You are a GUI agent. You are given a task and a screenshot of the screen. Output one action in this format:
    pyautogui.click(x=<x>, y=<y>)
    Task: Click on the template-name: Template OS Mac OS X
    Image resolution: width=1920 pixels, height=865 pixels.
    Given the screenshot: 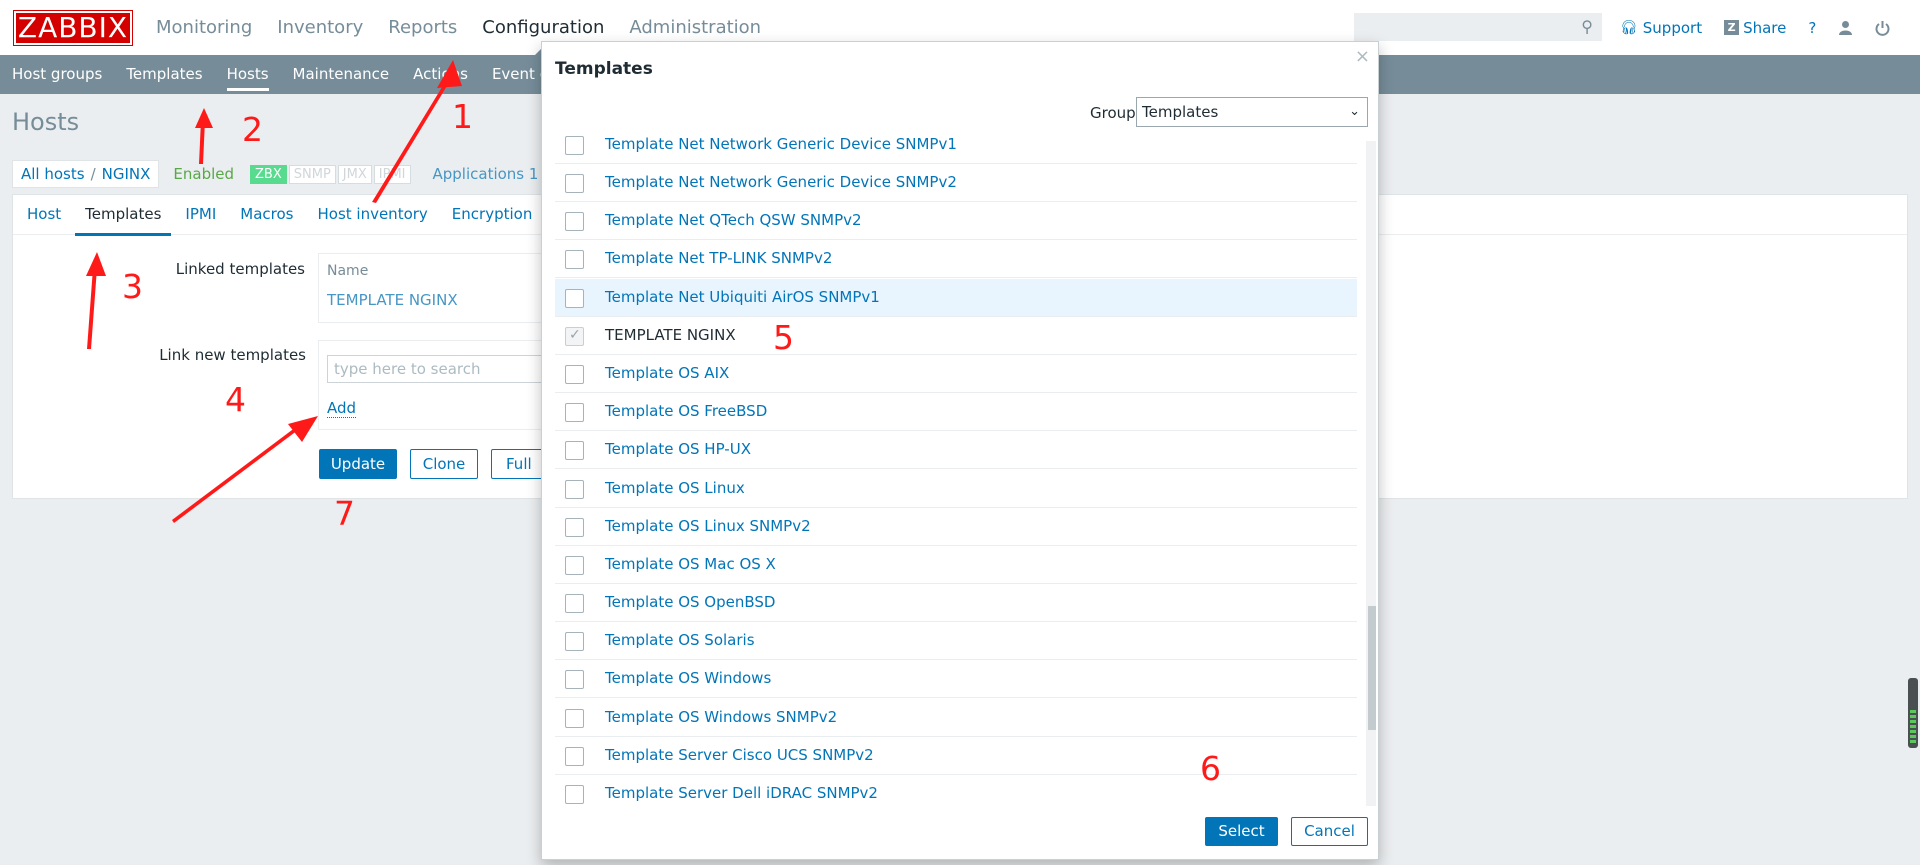 What is the action you would take?
    pyautogui.click(x=690, y=564)
    